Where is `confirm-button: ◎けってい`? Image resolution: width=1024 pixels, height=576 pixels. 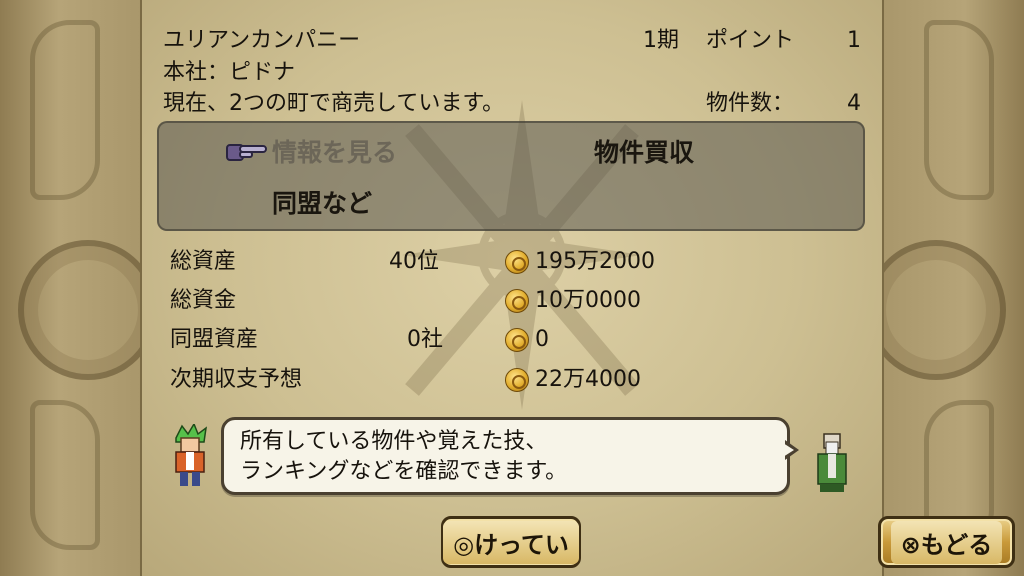 confirm-button: ◎けってい is located at coordinates (511, 542).